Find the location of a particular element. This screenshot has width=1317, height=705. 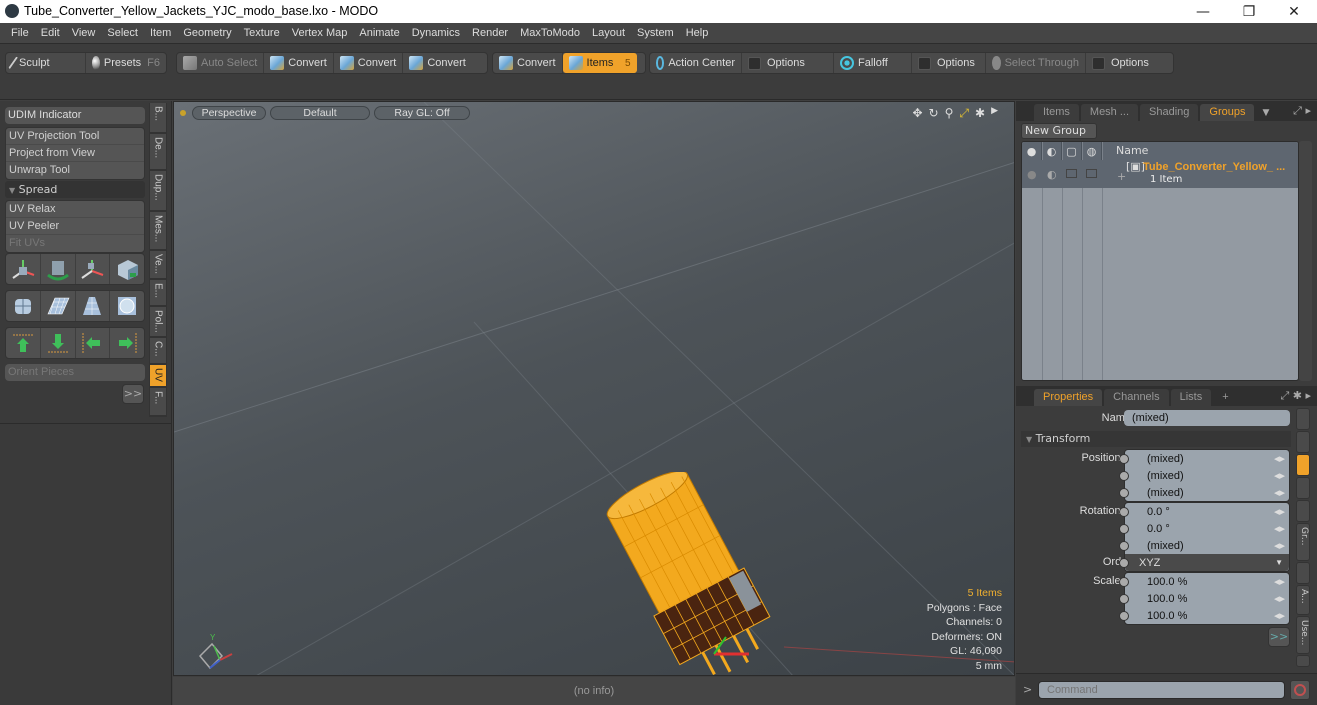

align-left-icon is located at coordinates (93, 343).